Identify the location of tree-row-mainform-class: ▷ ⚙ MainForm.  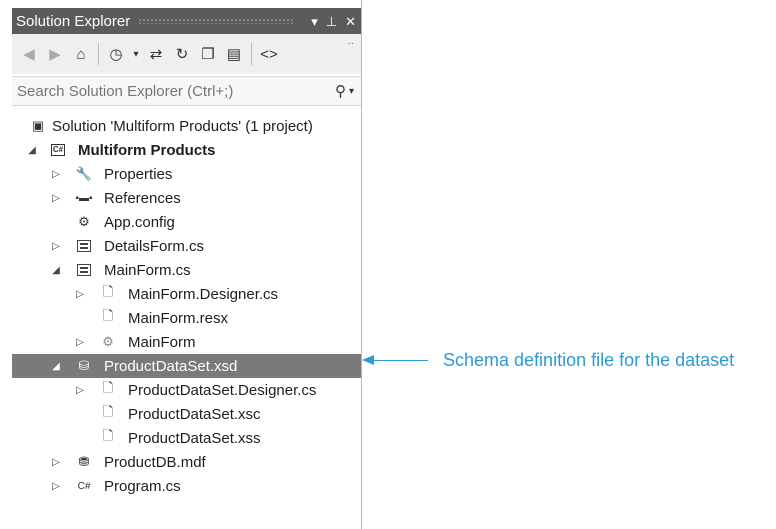
(187, 342).